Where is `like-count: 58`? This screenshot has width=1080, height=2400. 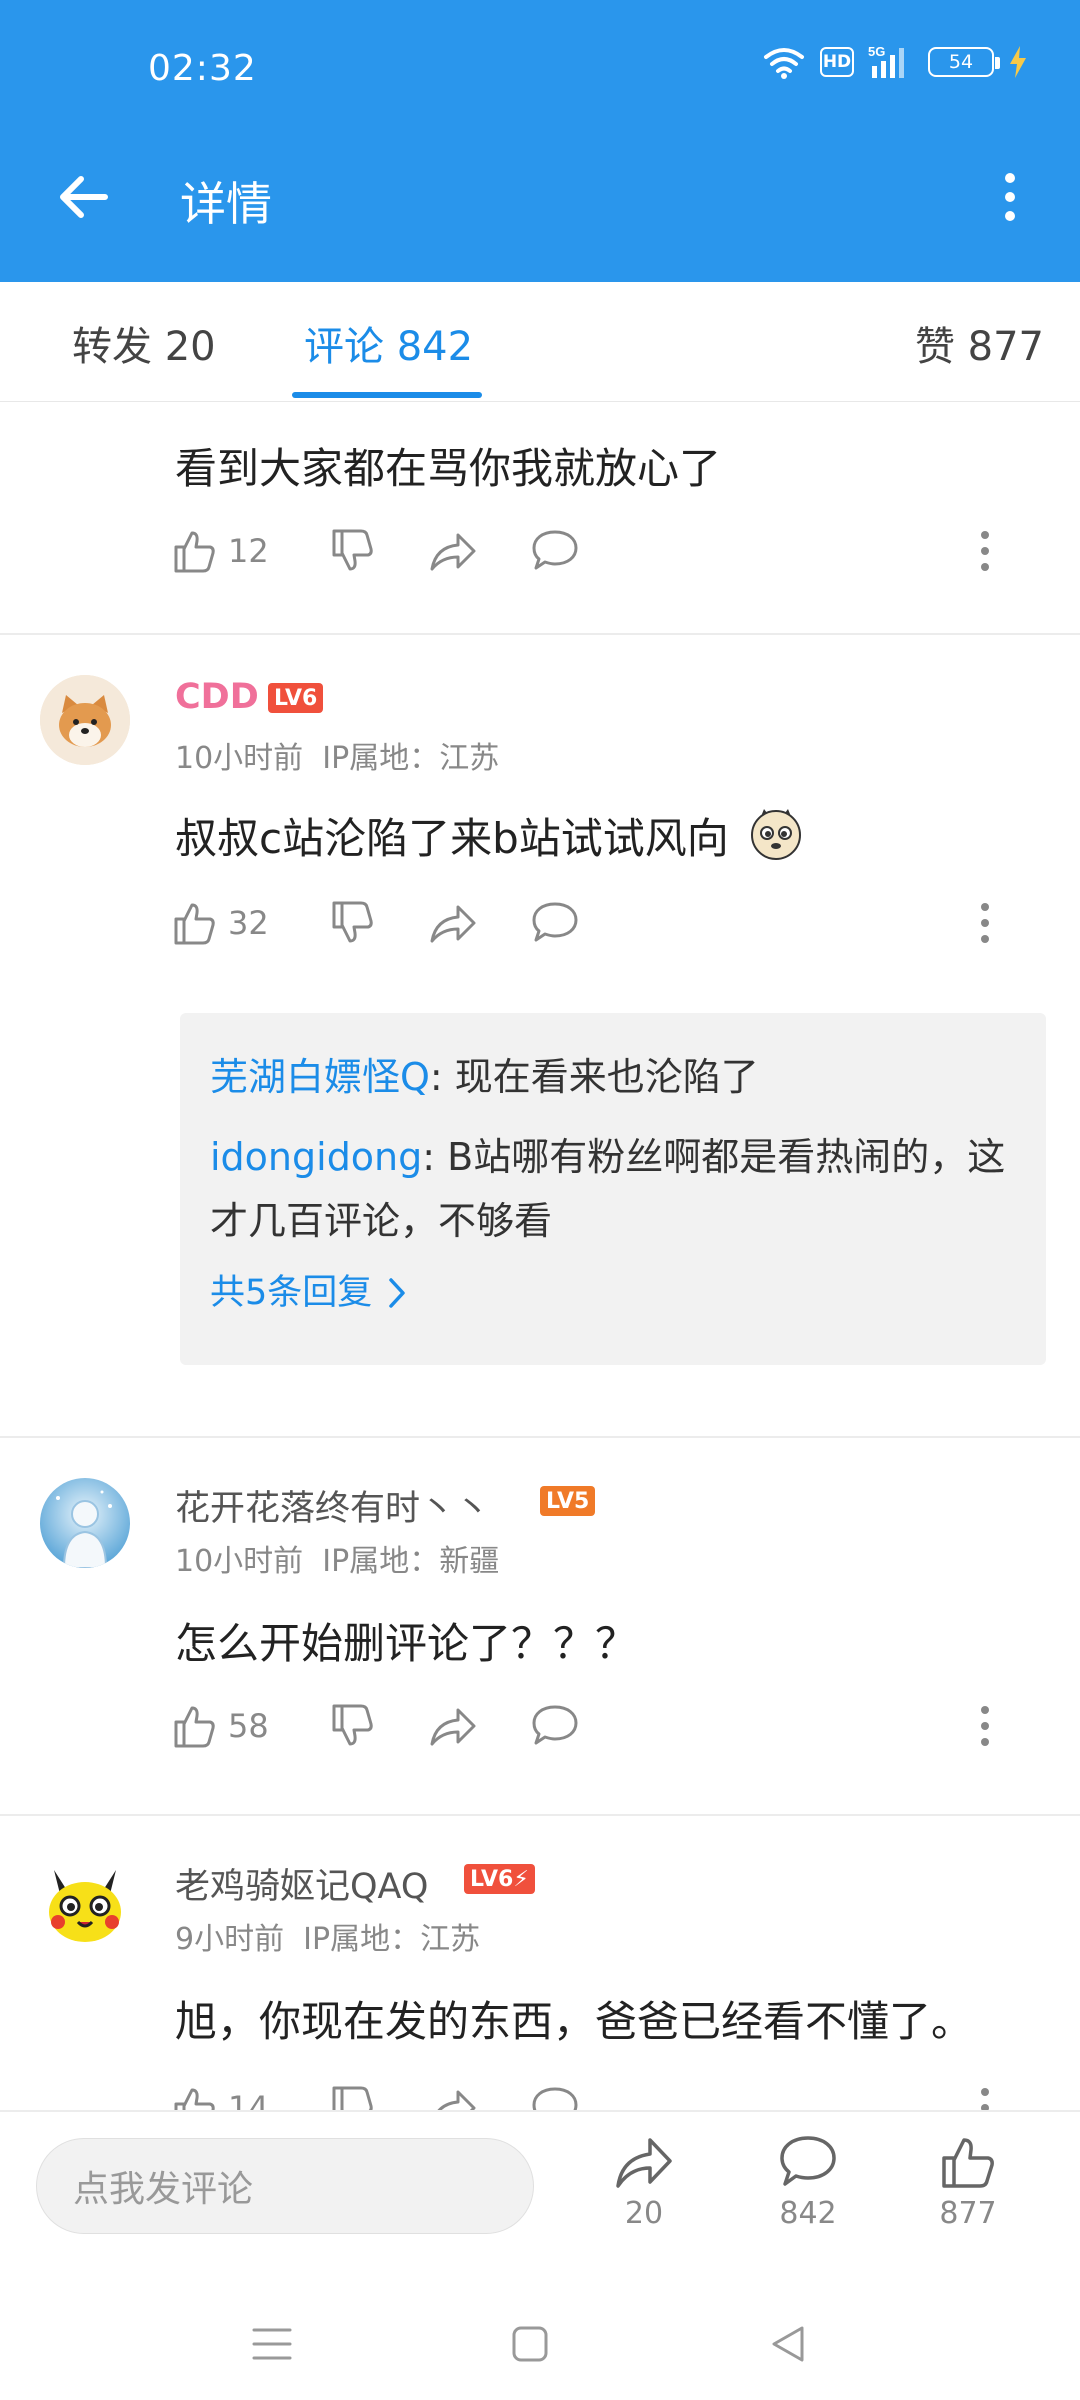
like-count: 58 is located at coordinates (248, 1726).